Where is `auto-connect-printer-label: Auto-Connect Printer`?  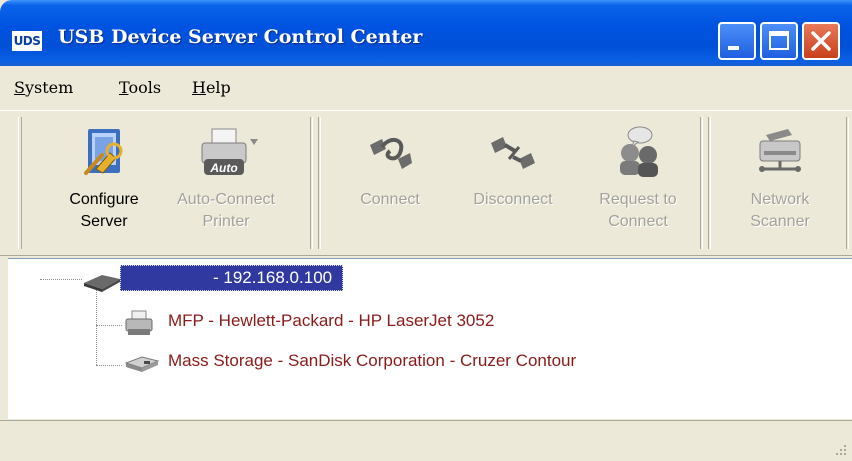
auto-connect-printer-label: Auto-Connect Printer is located at coordinates (226, 211).